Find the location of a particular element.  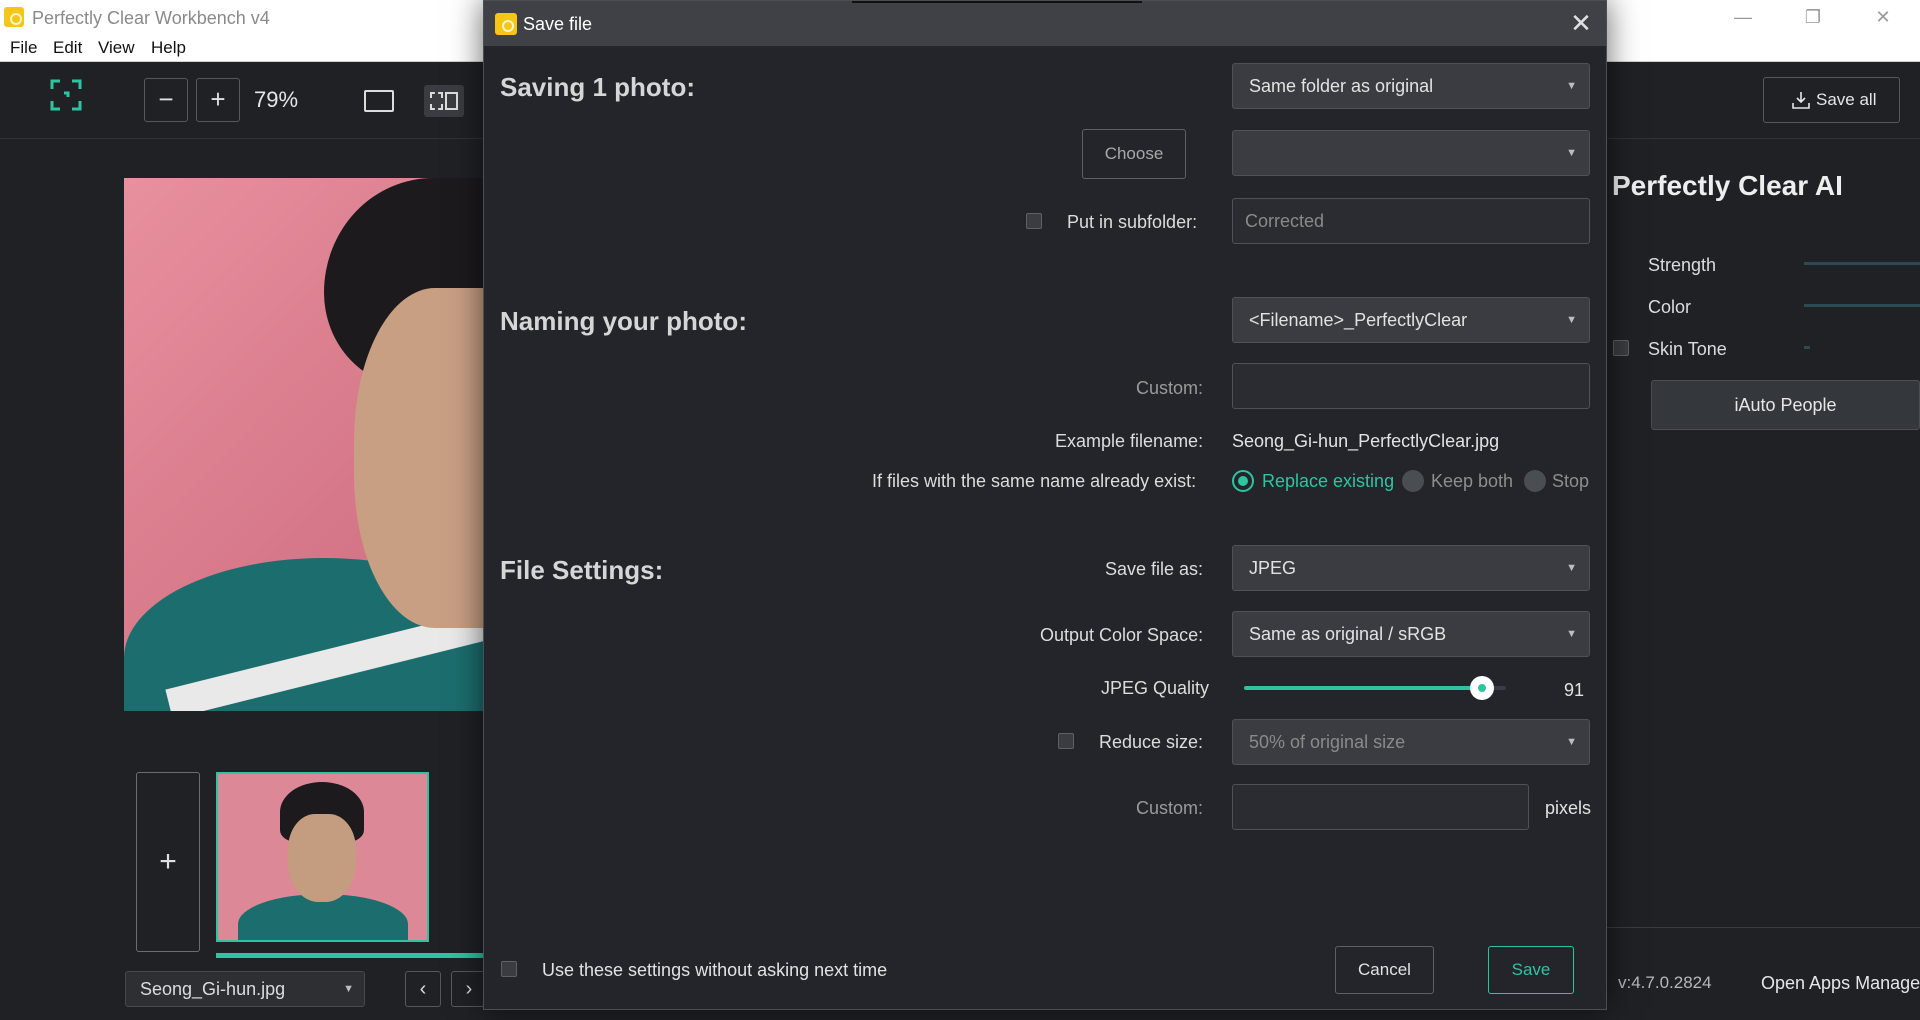

folder-dropdown: ▼ is located at coordinates (1411, 153).